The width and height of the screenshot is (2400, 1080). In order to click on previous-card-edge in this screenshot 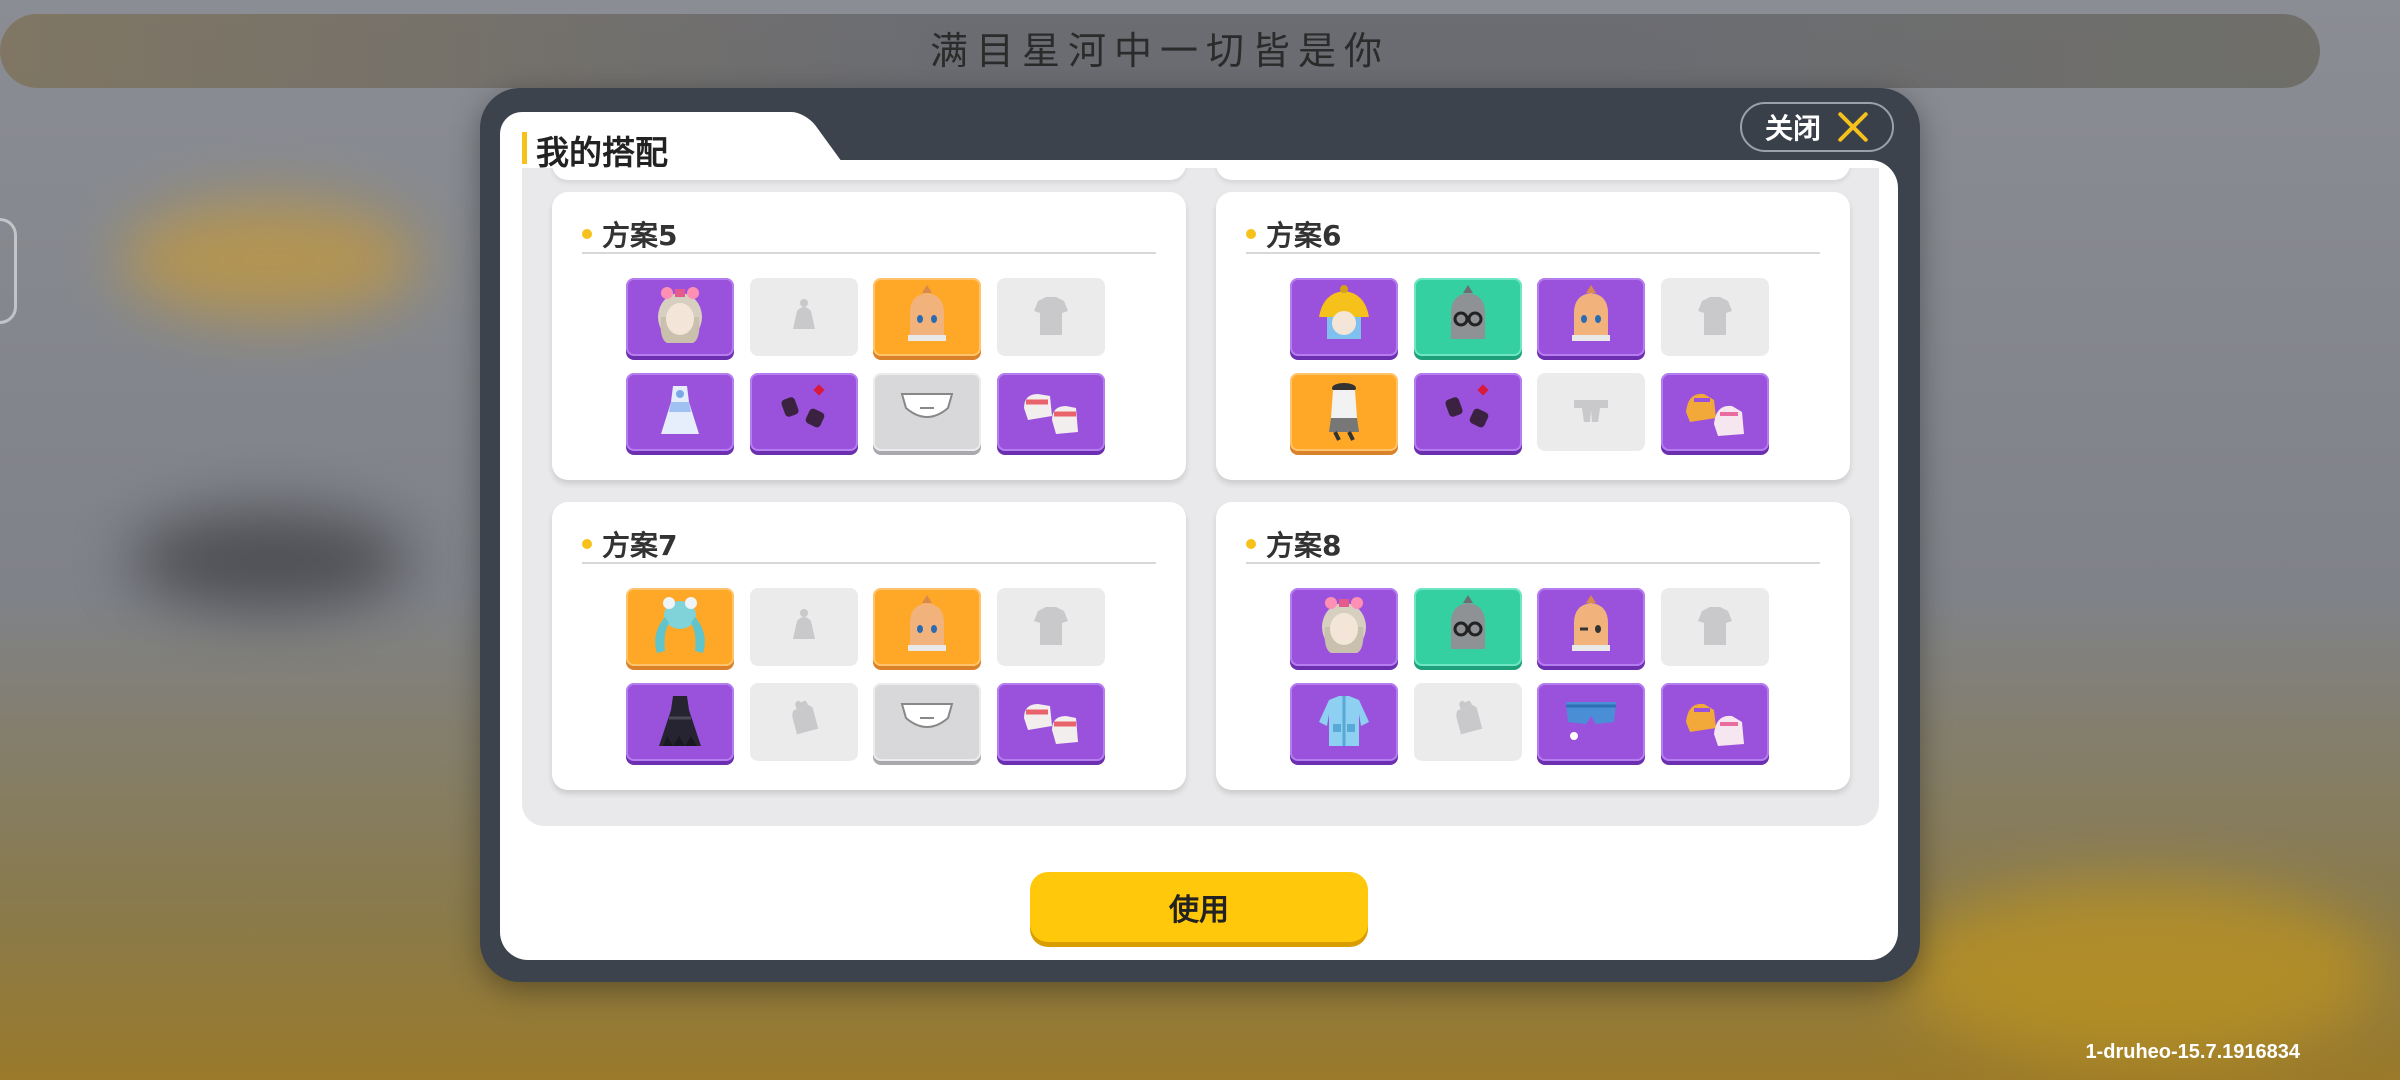, I will do `click(1533, 174)`.